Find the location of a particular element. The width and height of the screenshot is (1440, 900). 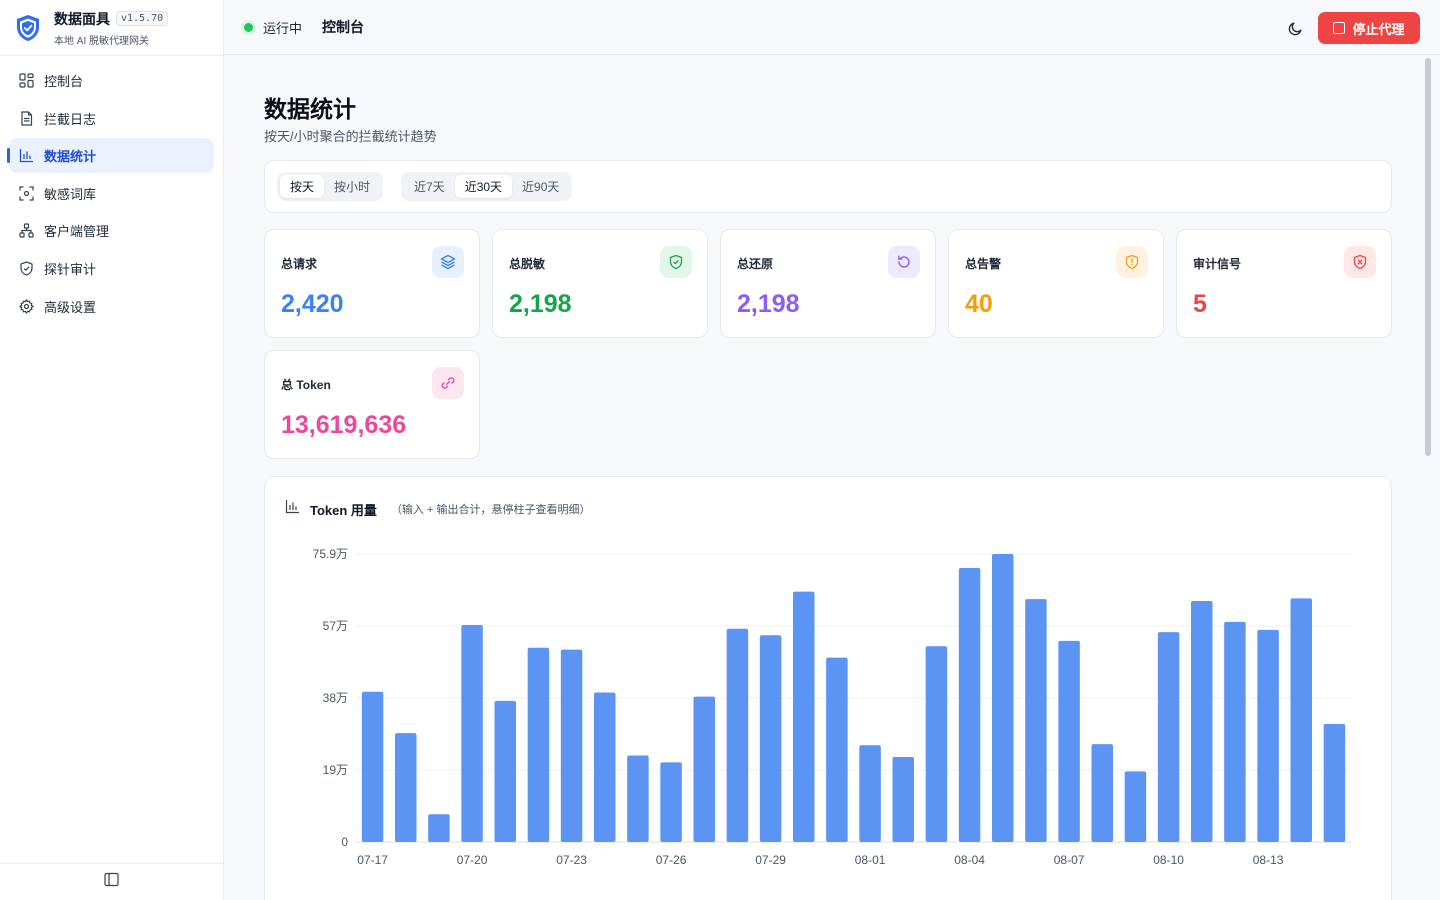

granularity-day-button: 按天 is located at coordinates (302, 186).